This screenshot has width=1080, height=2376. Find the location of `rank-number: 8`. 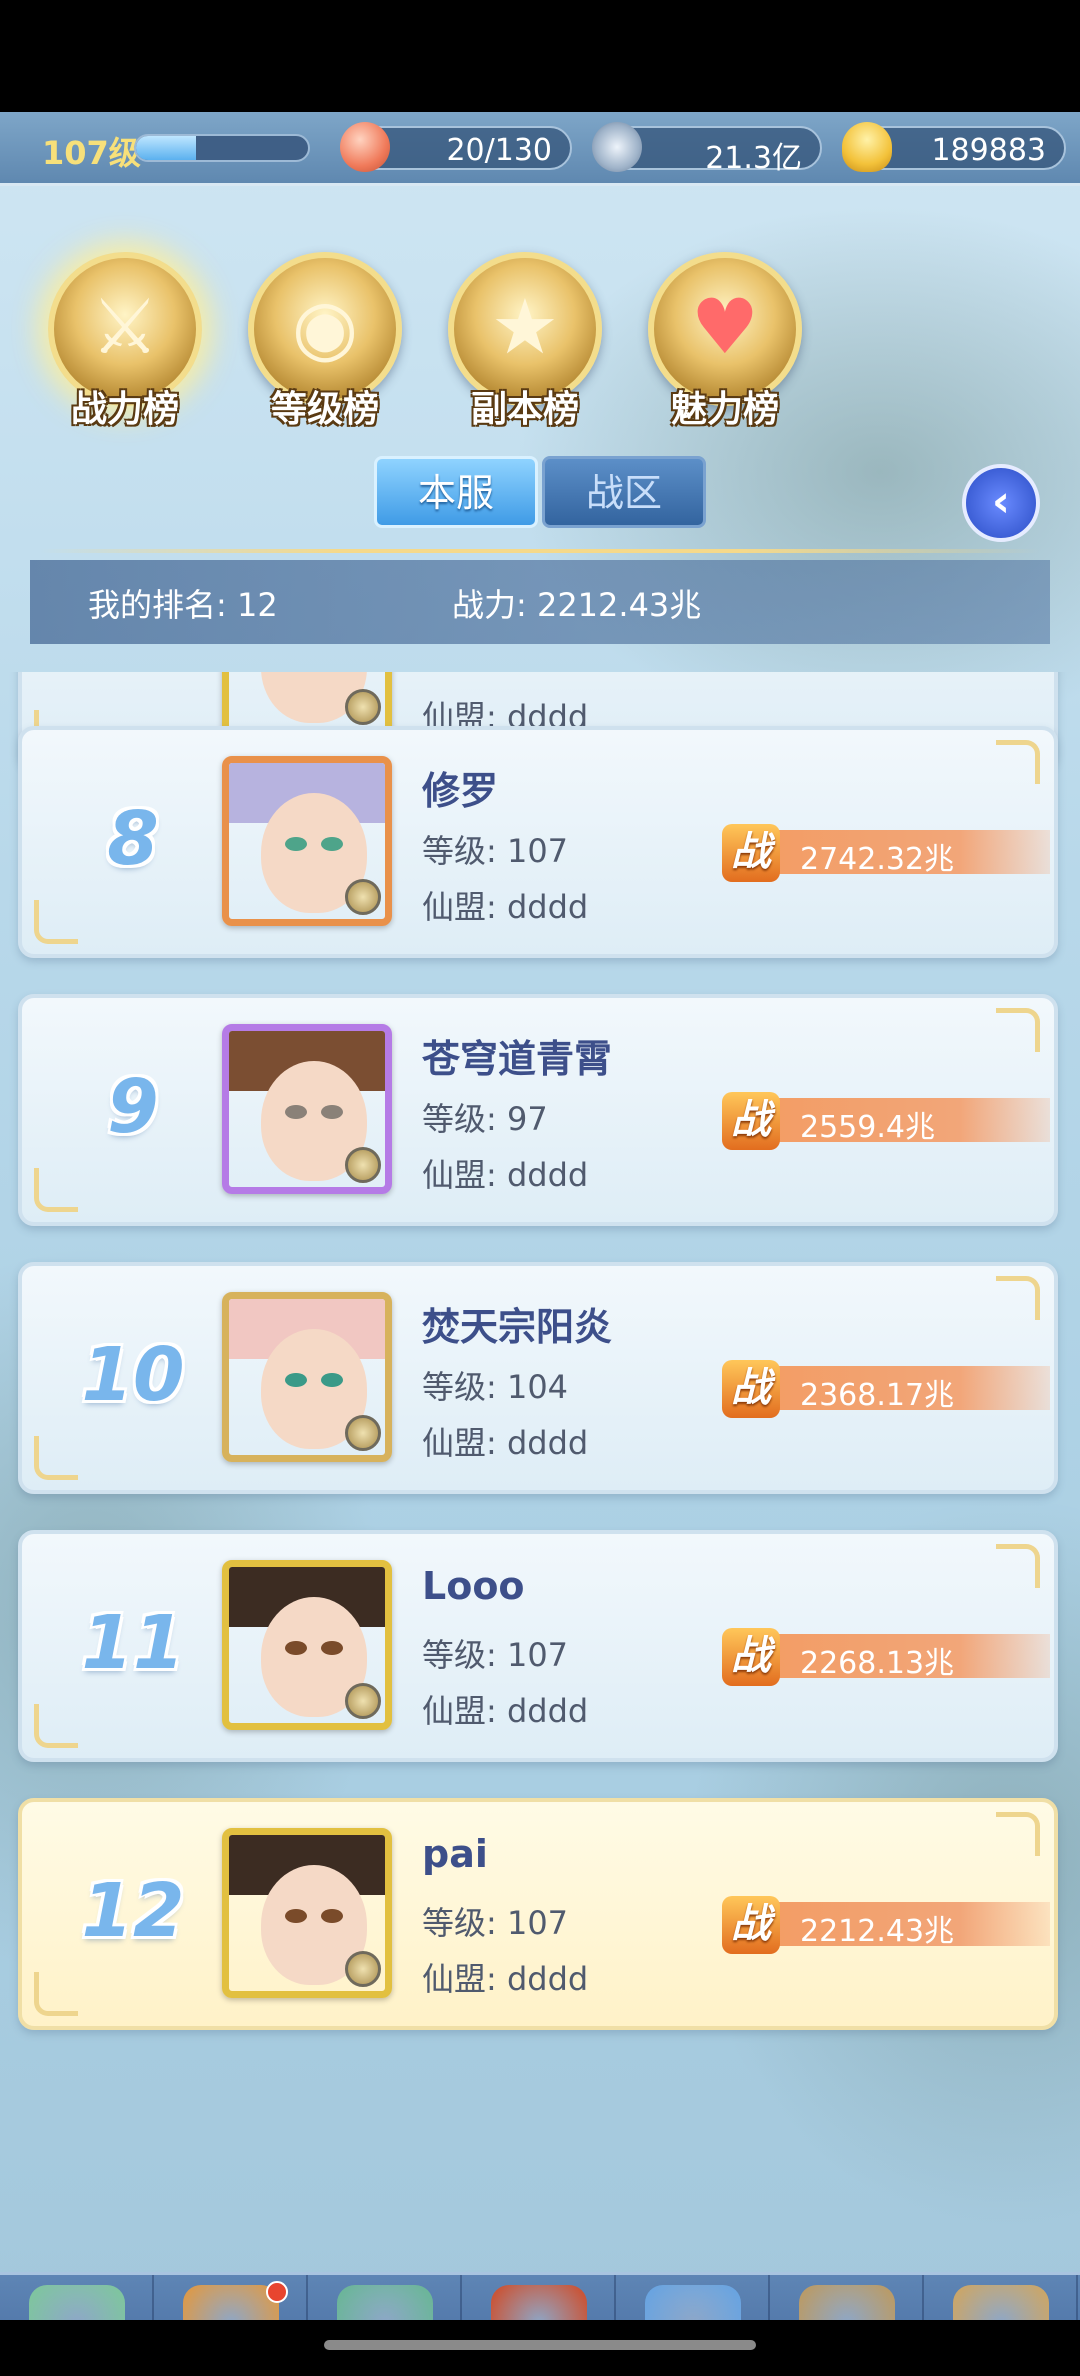

rank-number: 8 is located at coordinates (133, 839).